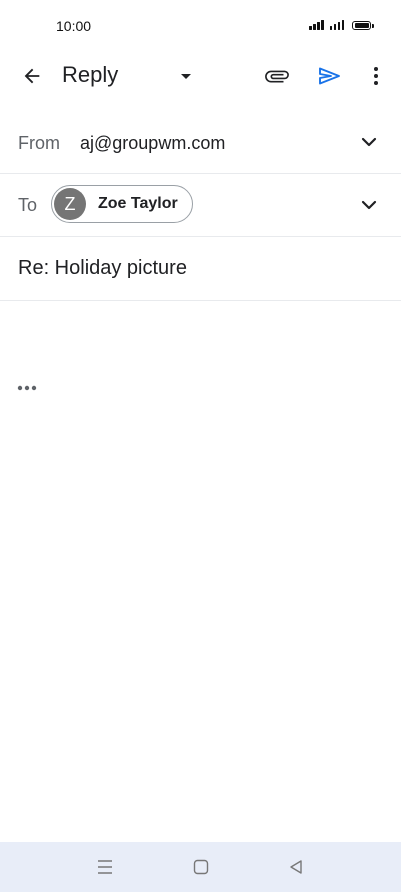 This screenshot has height=892, width=401. What do you see at coordinates (152, 143) in the screenshot?
I see `from-address: aj@groupwm.com` at bounding box center [152, 143].